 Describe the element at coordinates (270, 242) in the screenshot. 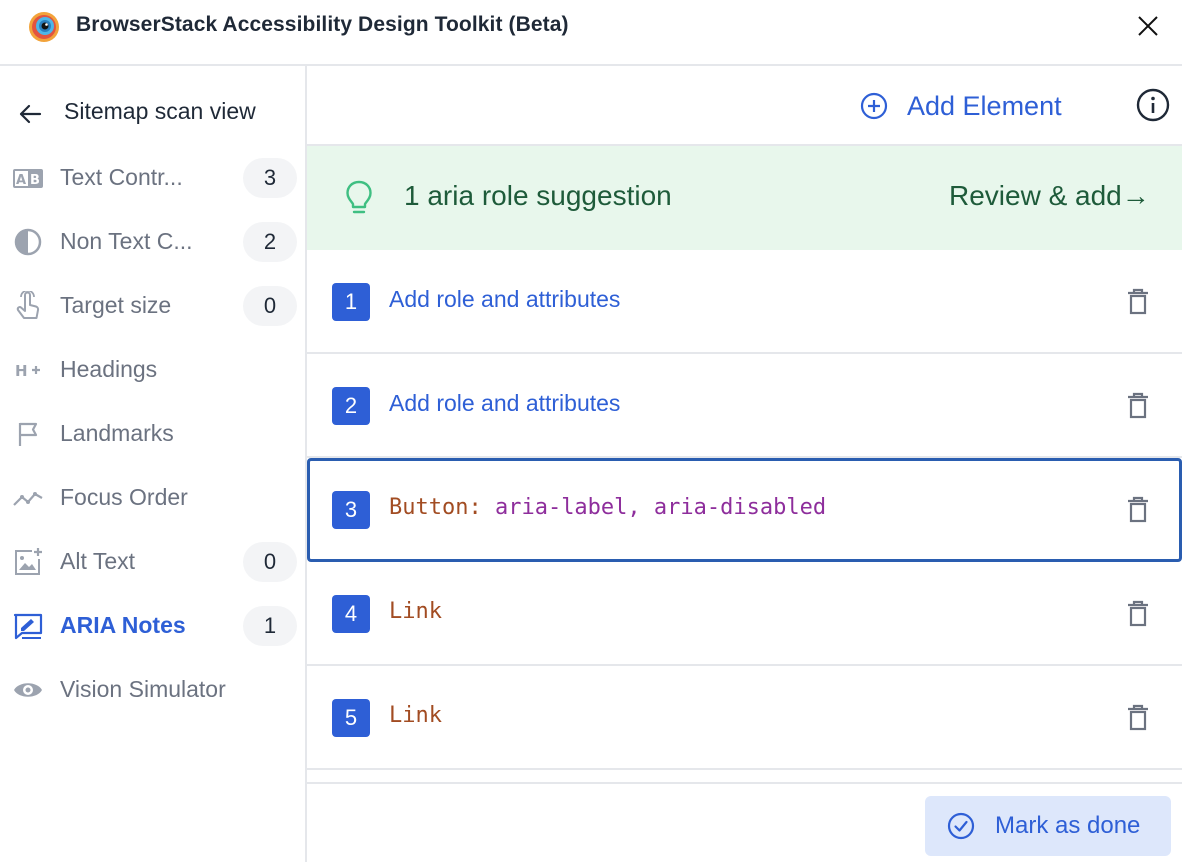

I see `count-badge: 2` at that location.